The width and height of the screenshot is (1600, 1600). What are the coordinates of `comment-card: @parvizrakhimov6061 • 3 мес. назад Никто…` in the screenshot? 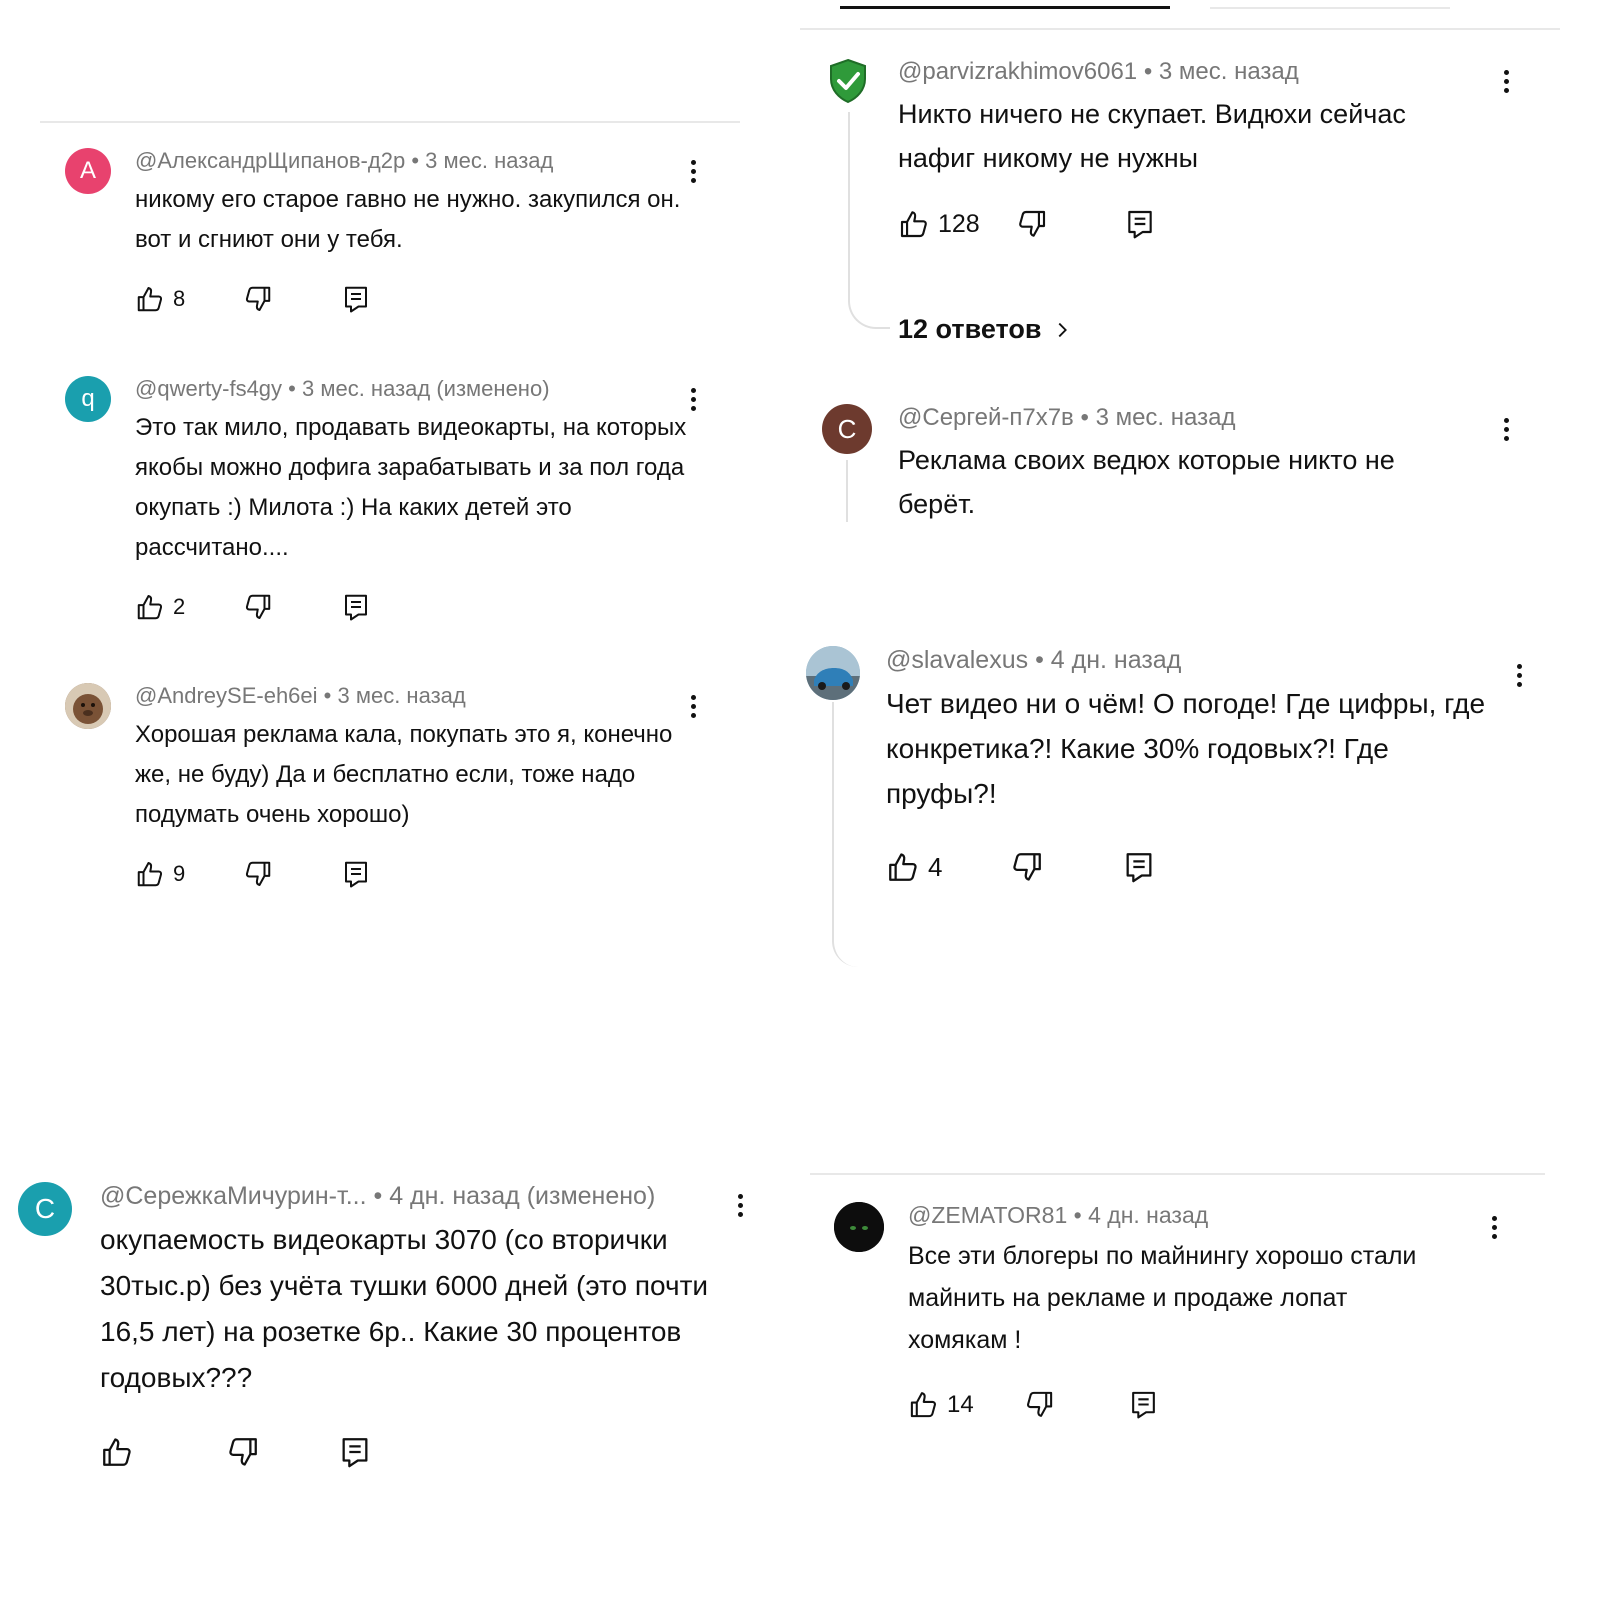 It's located at (1178, 163).